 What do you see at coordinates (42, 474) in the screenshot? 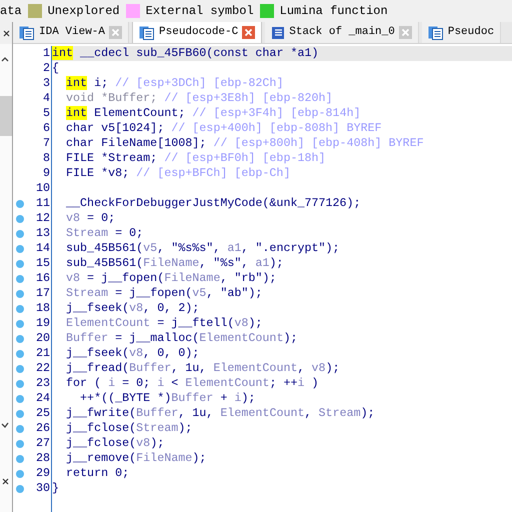
I see `line-number: 29` at bounding box center [42, 474].